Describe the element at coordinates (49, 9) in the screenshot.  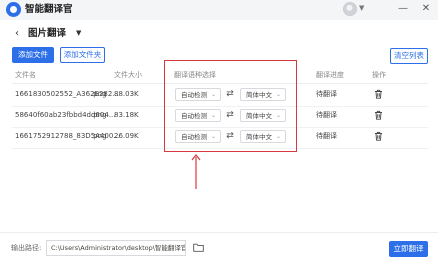
I see `app-title: 智能翻译官` at that location.